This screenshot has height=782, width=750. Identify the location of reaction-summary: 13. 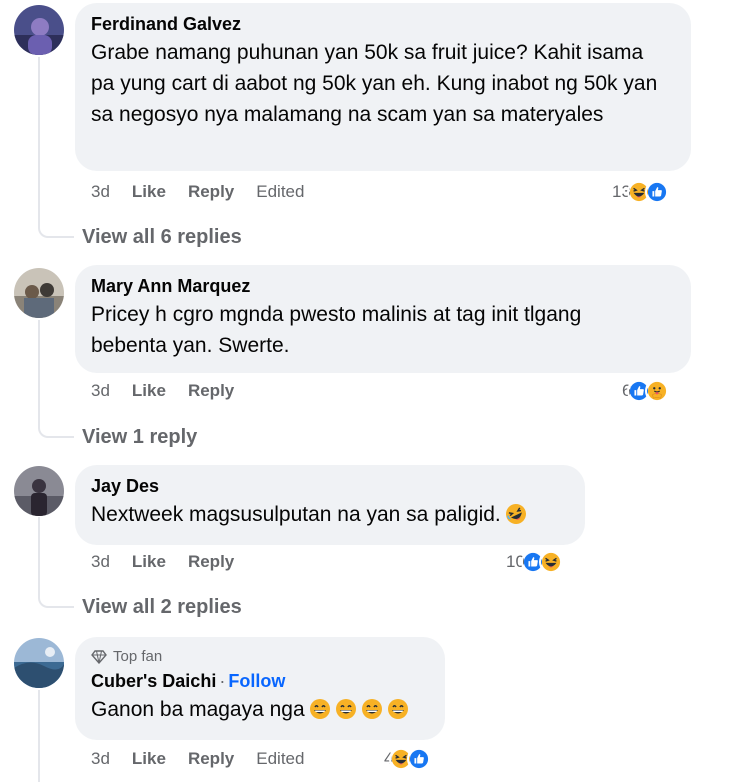
(640, 192).